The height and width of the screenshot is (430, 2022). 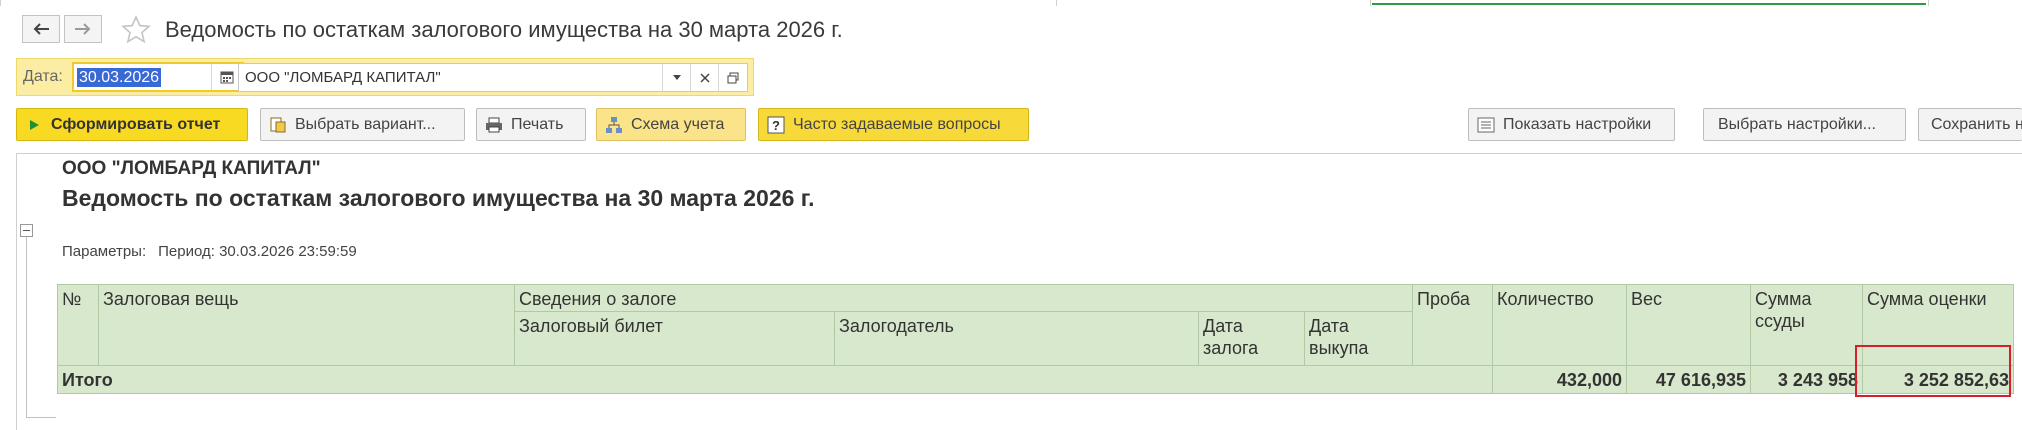 I want to click on dropdown-button, so click(x=676, y=77).